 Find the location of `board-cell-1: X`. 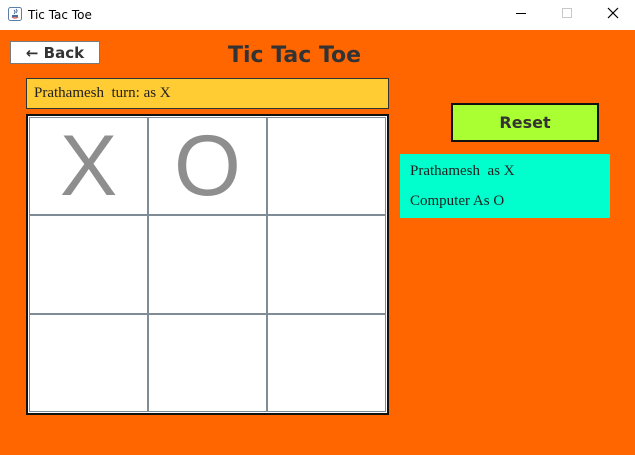

board-cell-1: X is located at coordinates (88, 166).